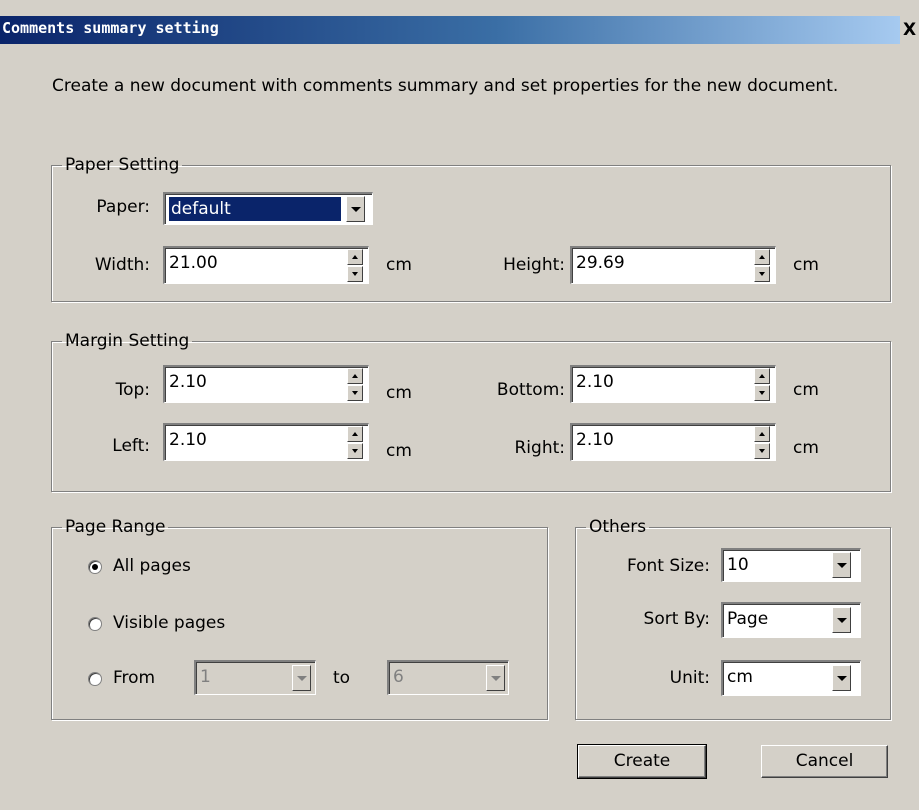 The image size is (919, 810). What do you see at coordinates (806, 448) in the screenshot?
I see `right-margin-unit: cm` at bounding box center [806, 448].